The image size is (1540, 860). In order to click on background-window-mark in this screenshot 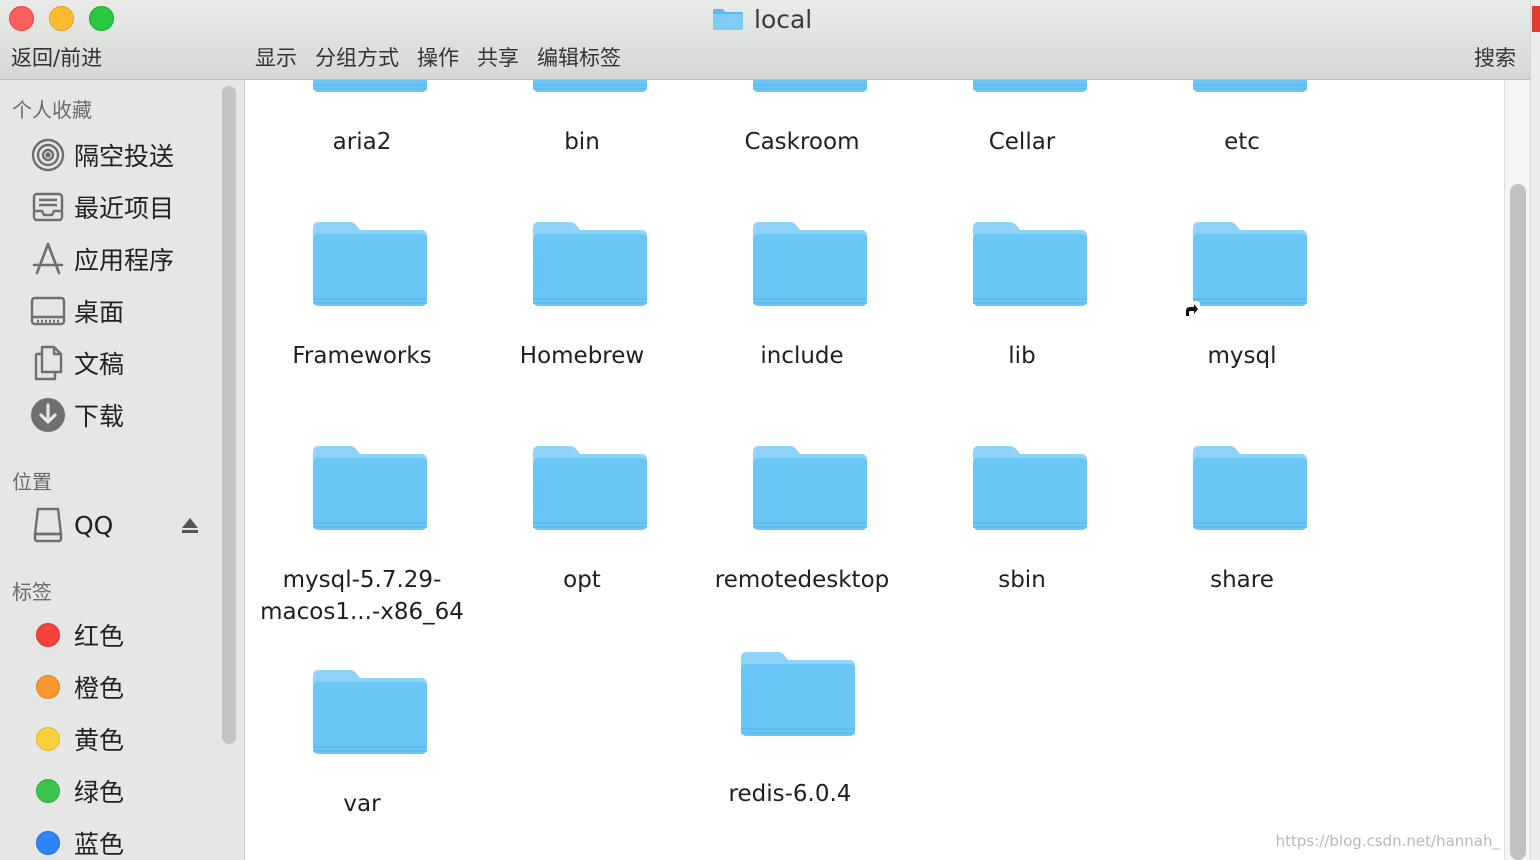, I will do `click(1536, 19)`.